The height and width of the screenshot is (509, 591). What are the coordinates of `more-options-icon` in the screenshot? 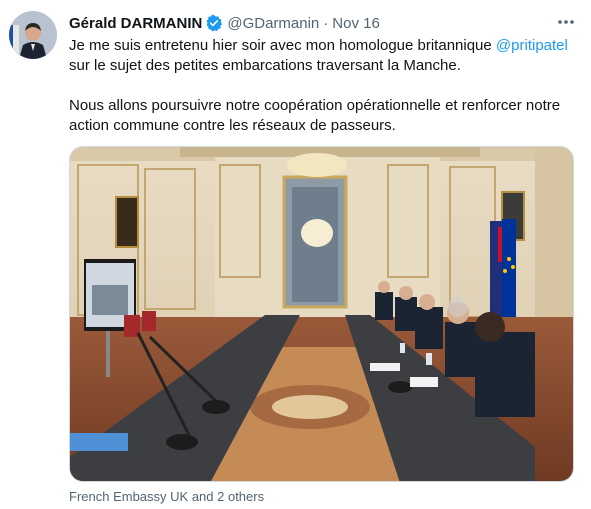 It's located at (566, 22).